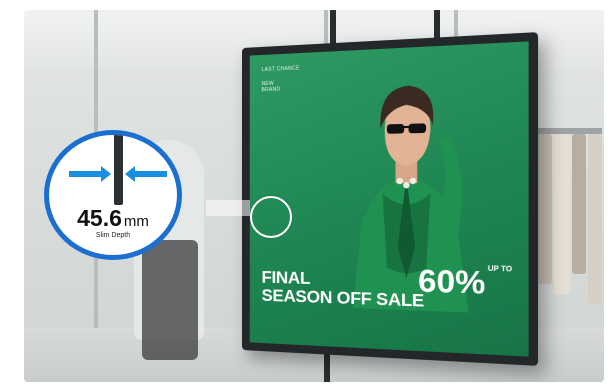 Image resolution: width=612 pixels, height=388 pixels. What do you see at coordinates (113, 195) in the screenshot?
I see `depth-callout: 45.6 mm Slim Depth` at bounding box center [113, 195].